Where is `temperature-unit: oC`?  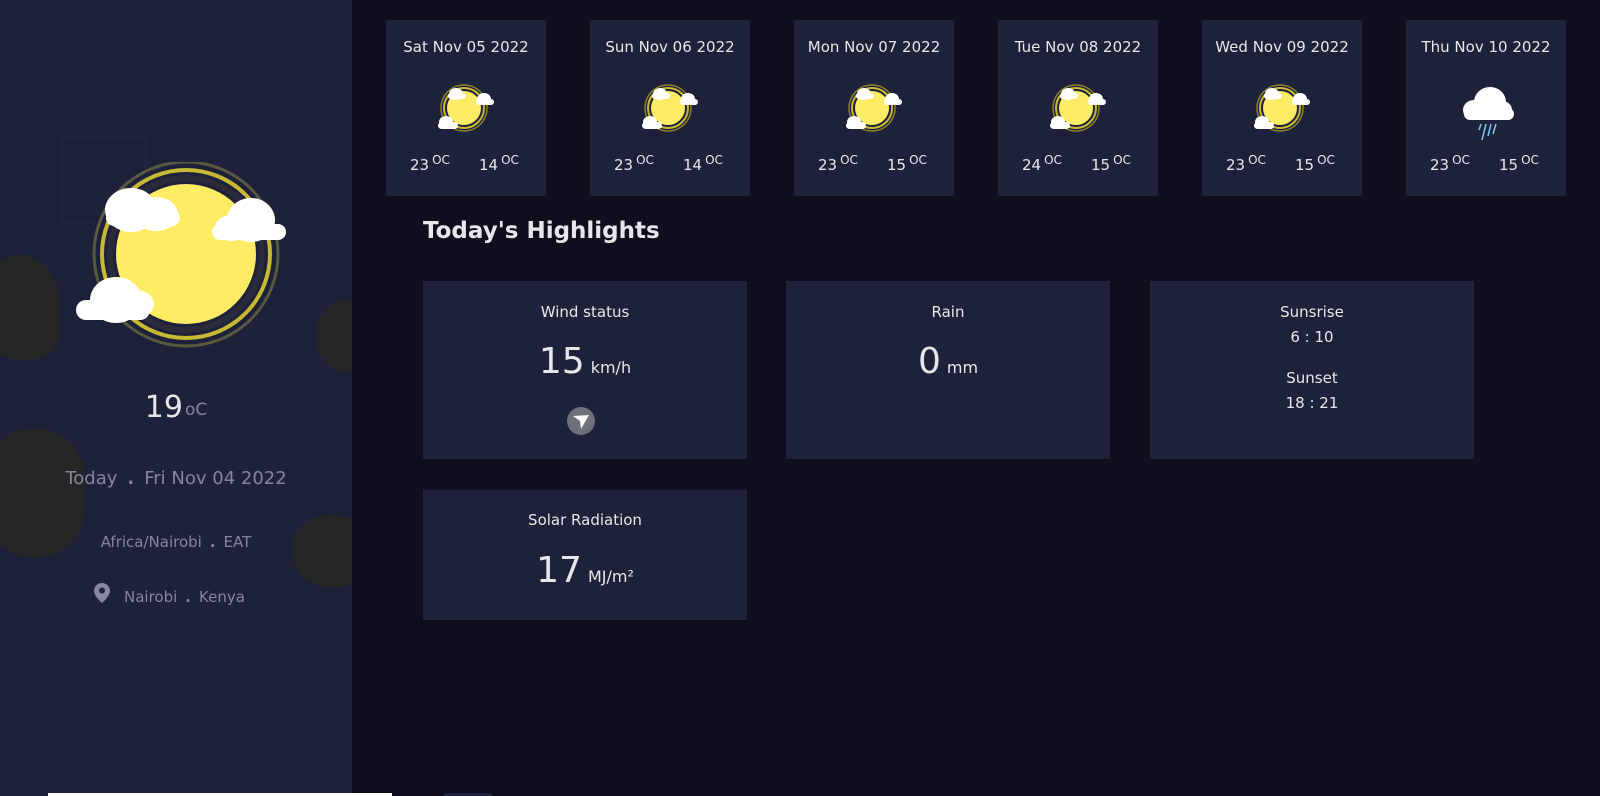
temperature-unit: oC is located at coordinates (196, 410).